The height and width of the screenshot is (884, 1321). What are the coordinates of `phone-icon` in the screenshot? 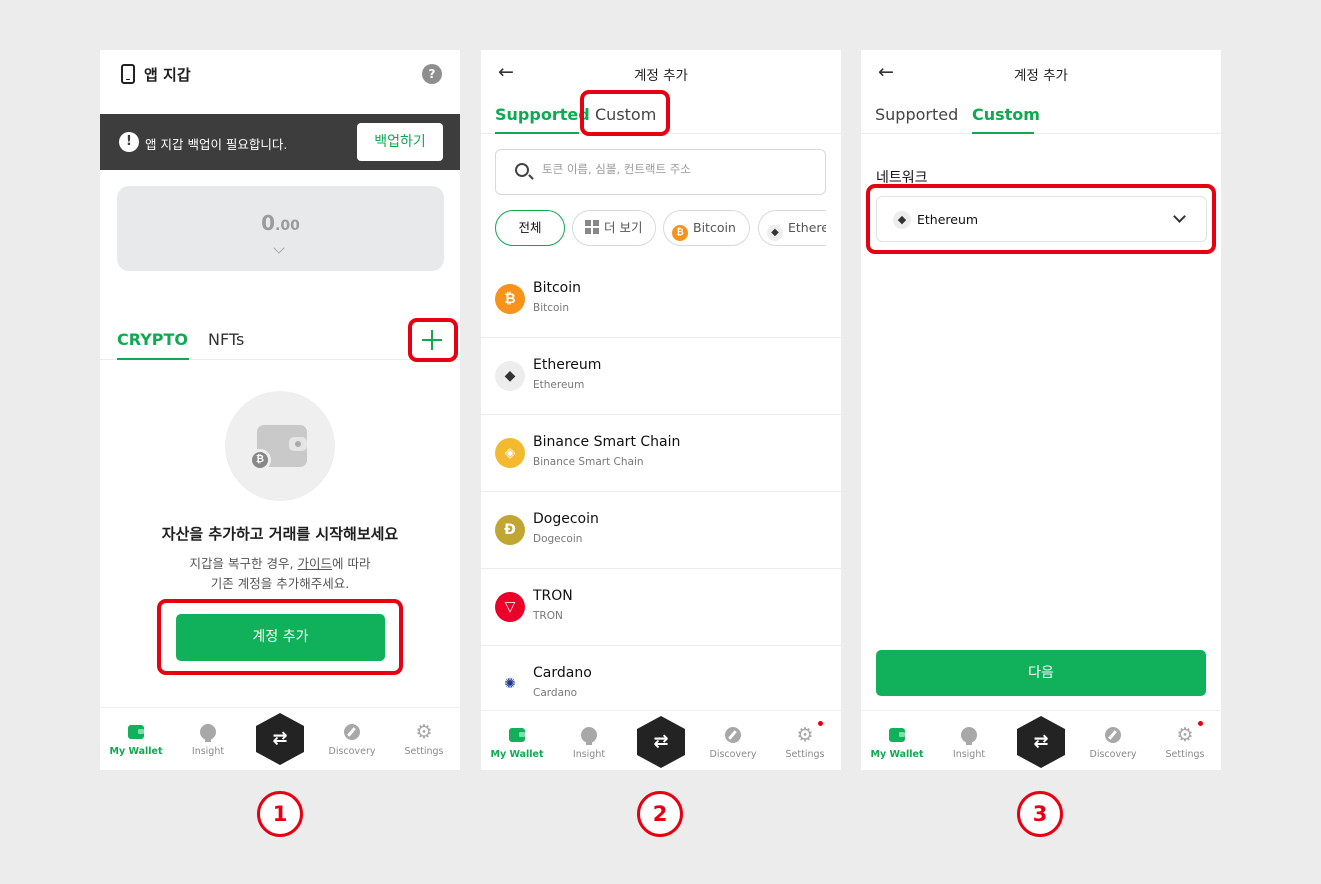 It's located at (128, 74).